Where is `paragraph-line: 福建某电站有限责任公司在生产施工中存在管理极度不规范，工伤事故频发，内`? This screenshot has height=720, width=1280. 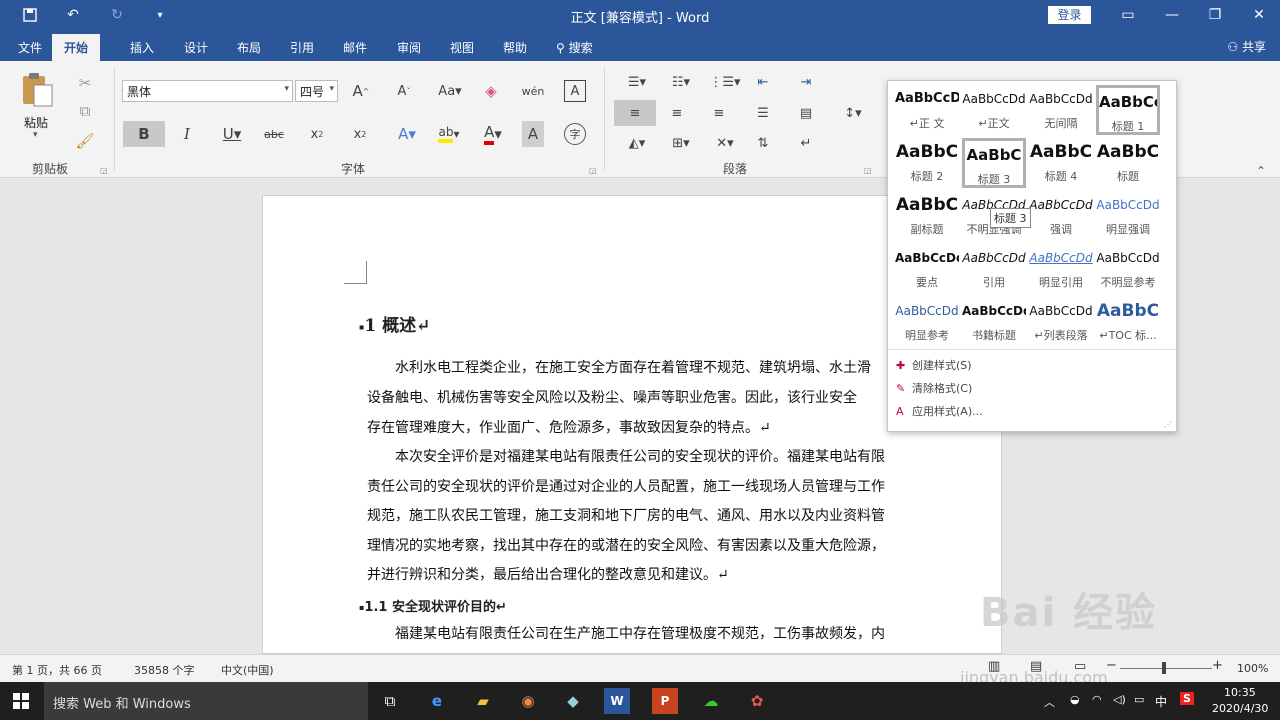 paragraph-line: 福建某电站有限责任公司在生产施工中存在管理极度不规范，工伤事故频发，内 is located at coordinates (626, 633).